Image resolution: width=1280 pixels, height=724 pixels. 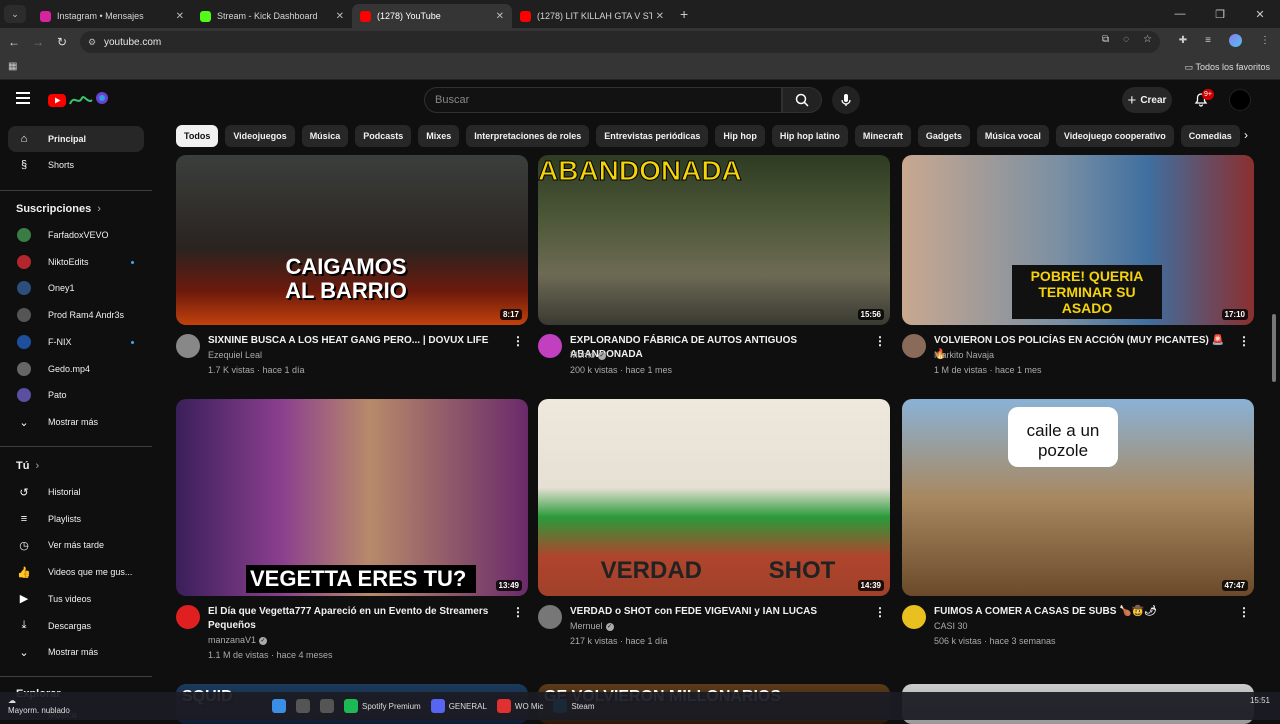 What do you see at coordinates (92, 42) in the screenshot?
I see `site-info-icon: ⚙` at bounding box center [92, 42].